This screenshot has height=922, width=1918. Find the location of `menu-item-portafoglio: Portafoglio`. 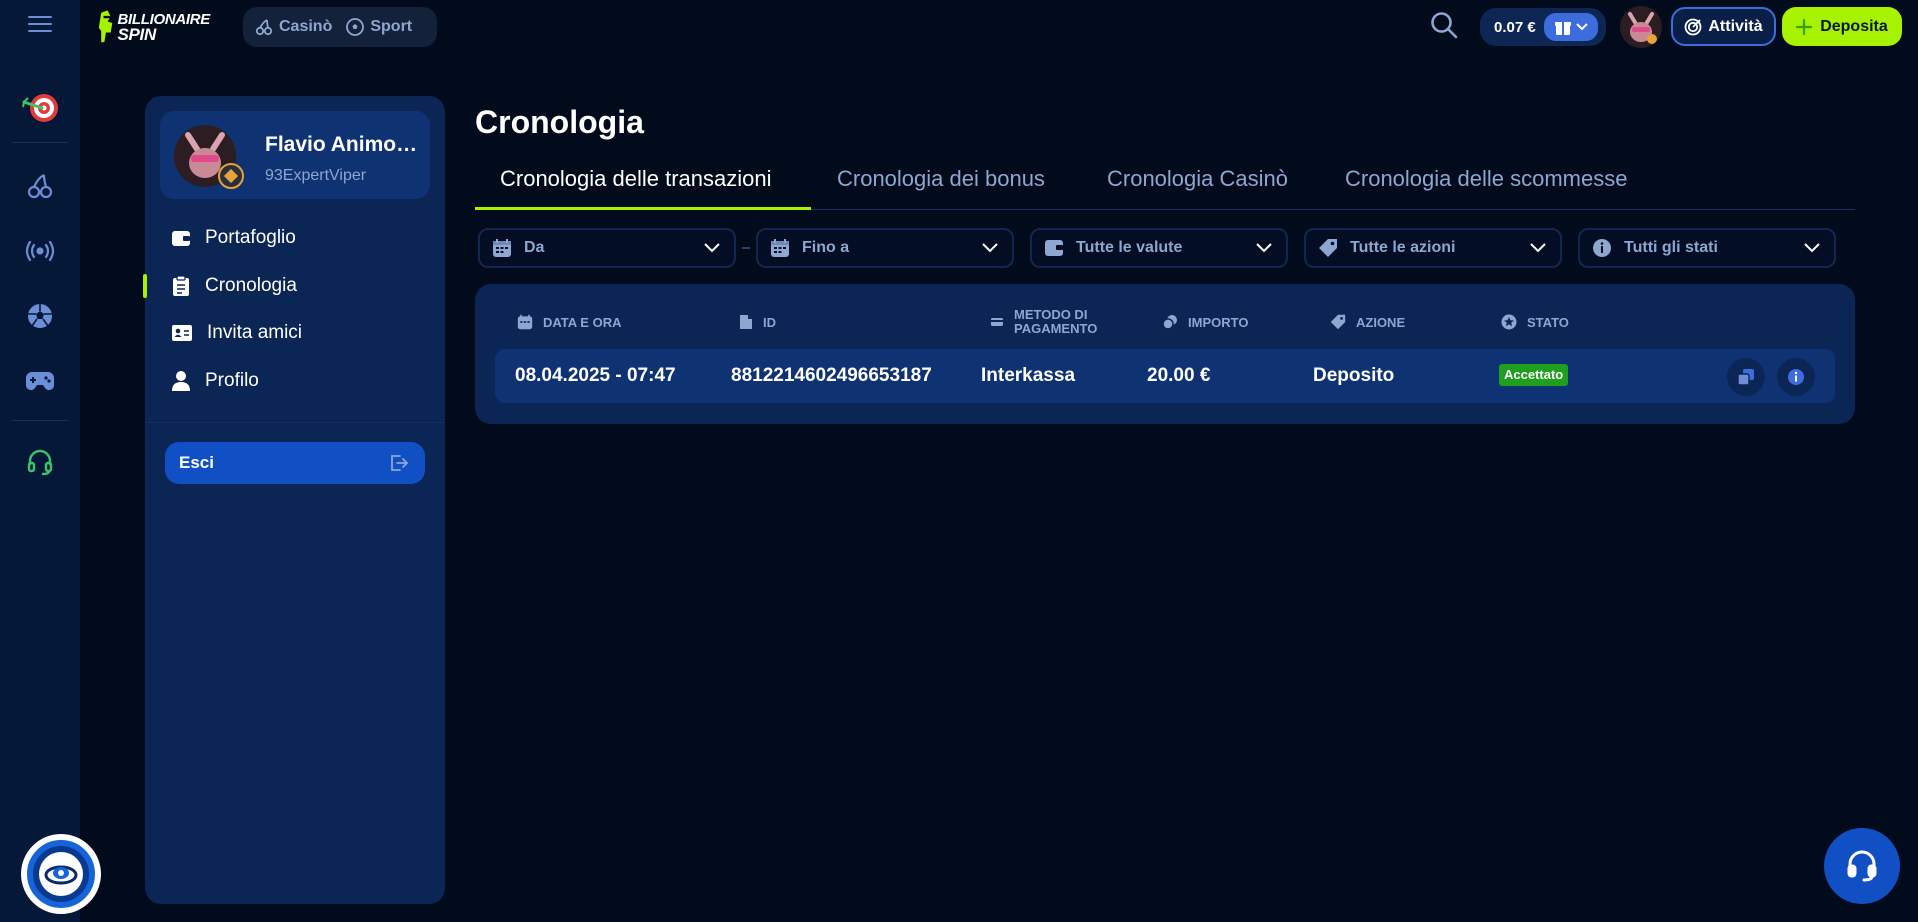

menu-item-portafoglio: Portafoglio is located at coordinates (233, 238).